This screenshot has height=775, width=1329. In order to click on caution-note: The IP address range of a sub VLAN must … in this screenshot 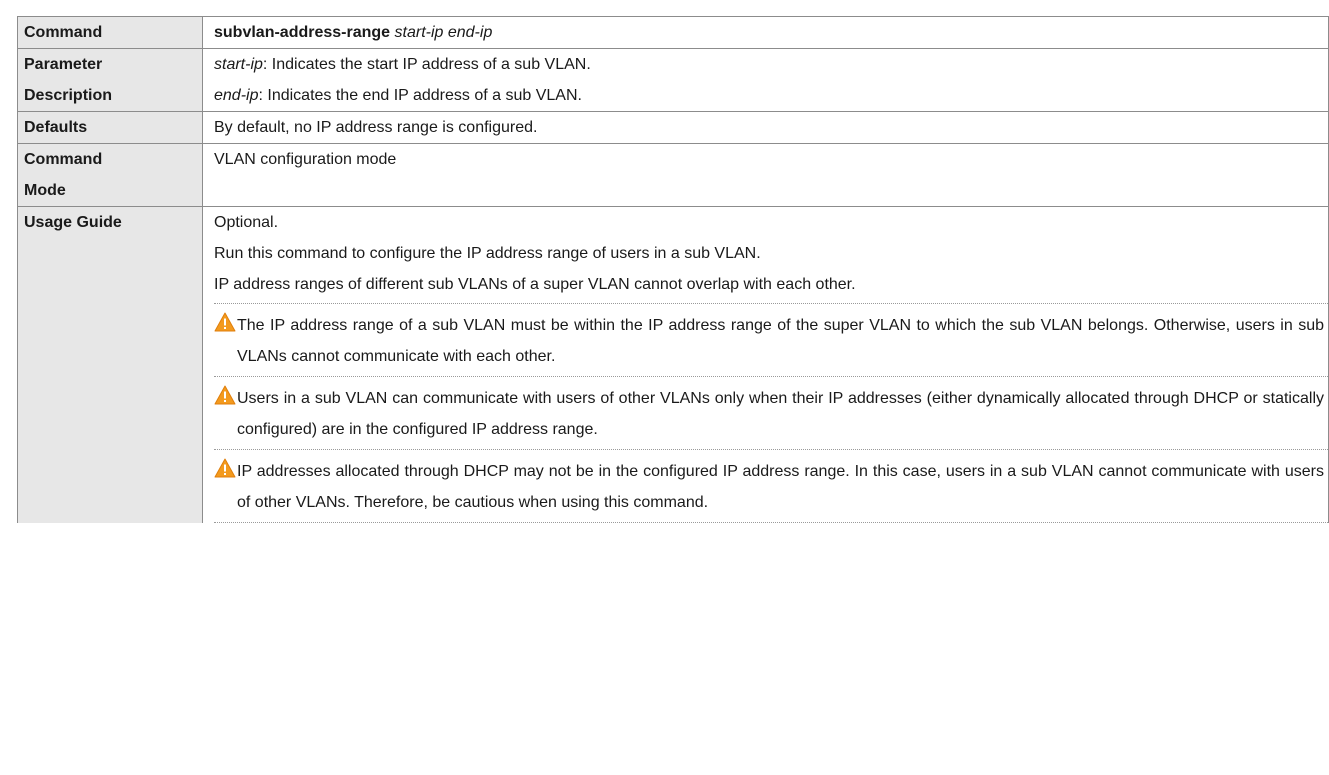, I will do `click(771, 339)`.